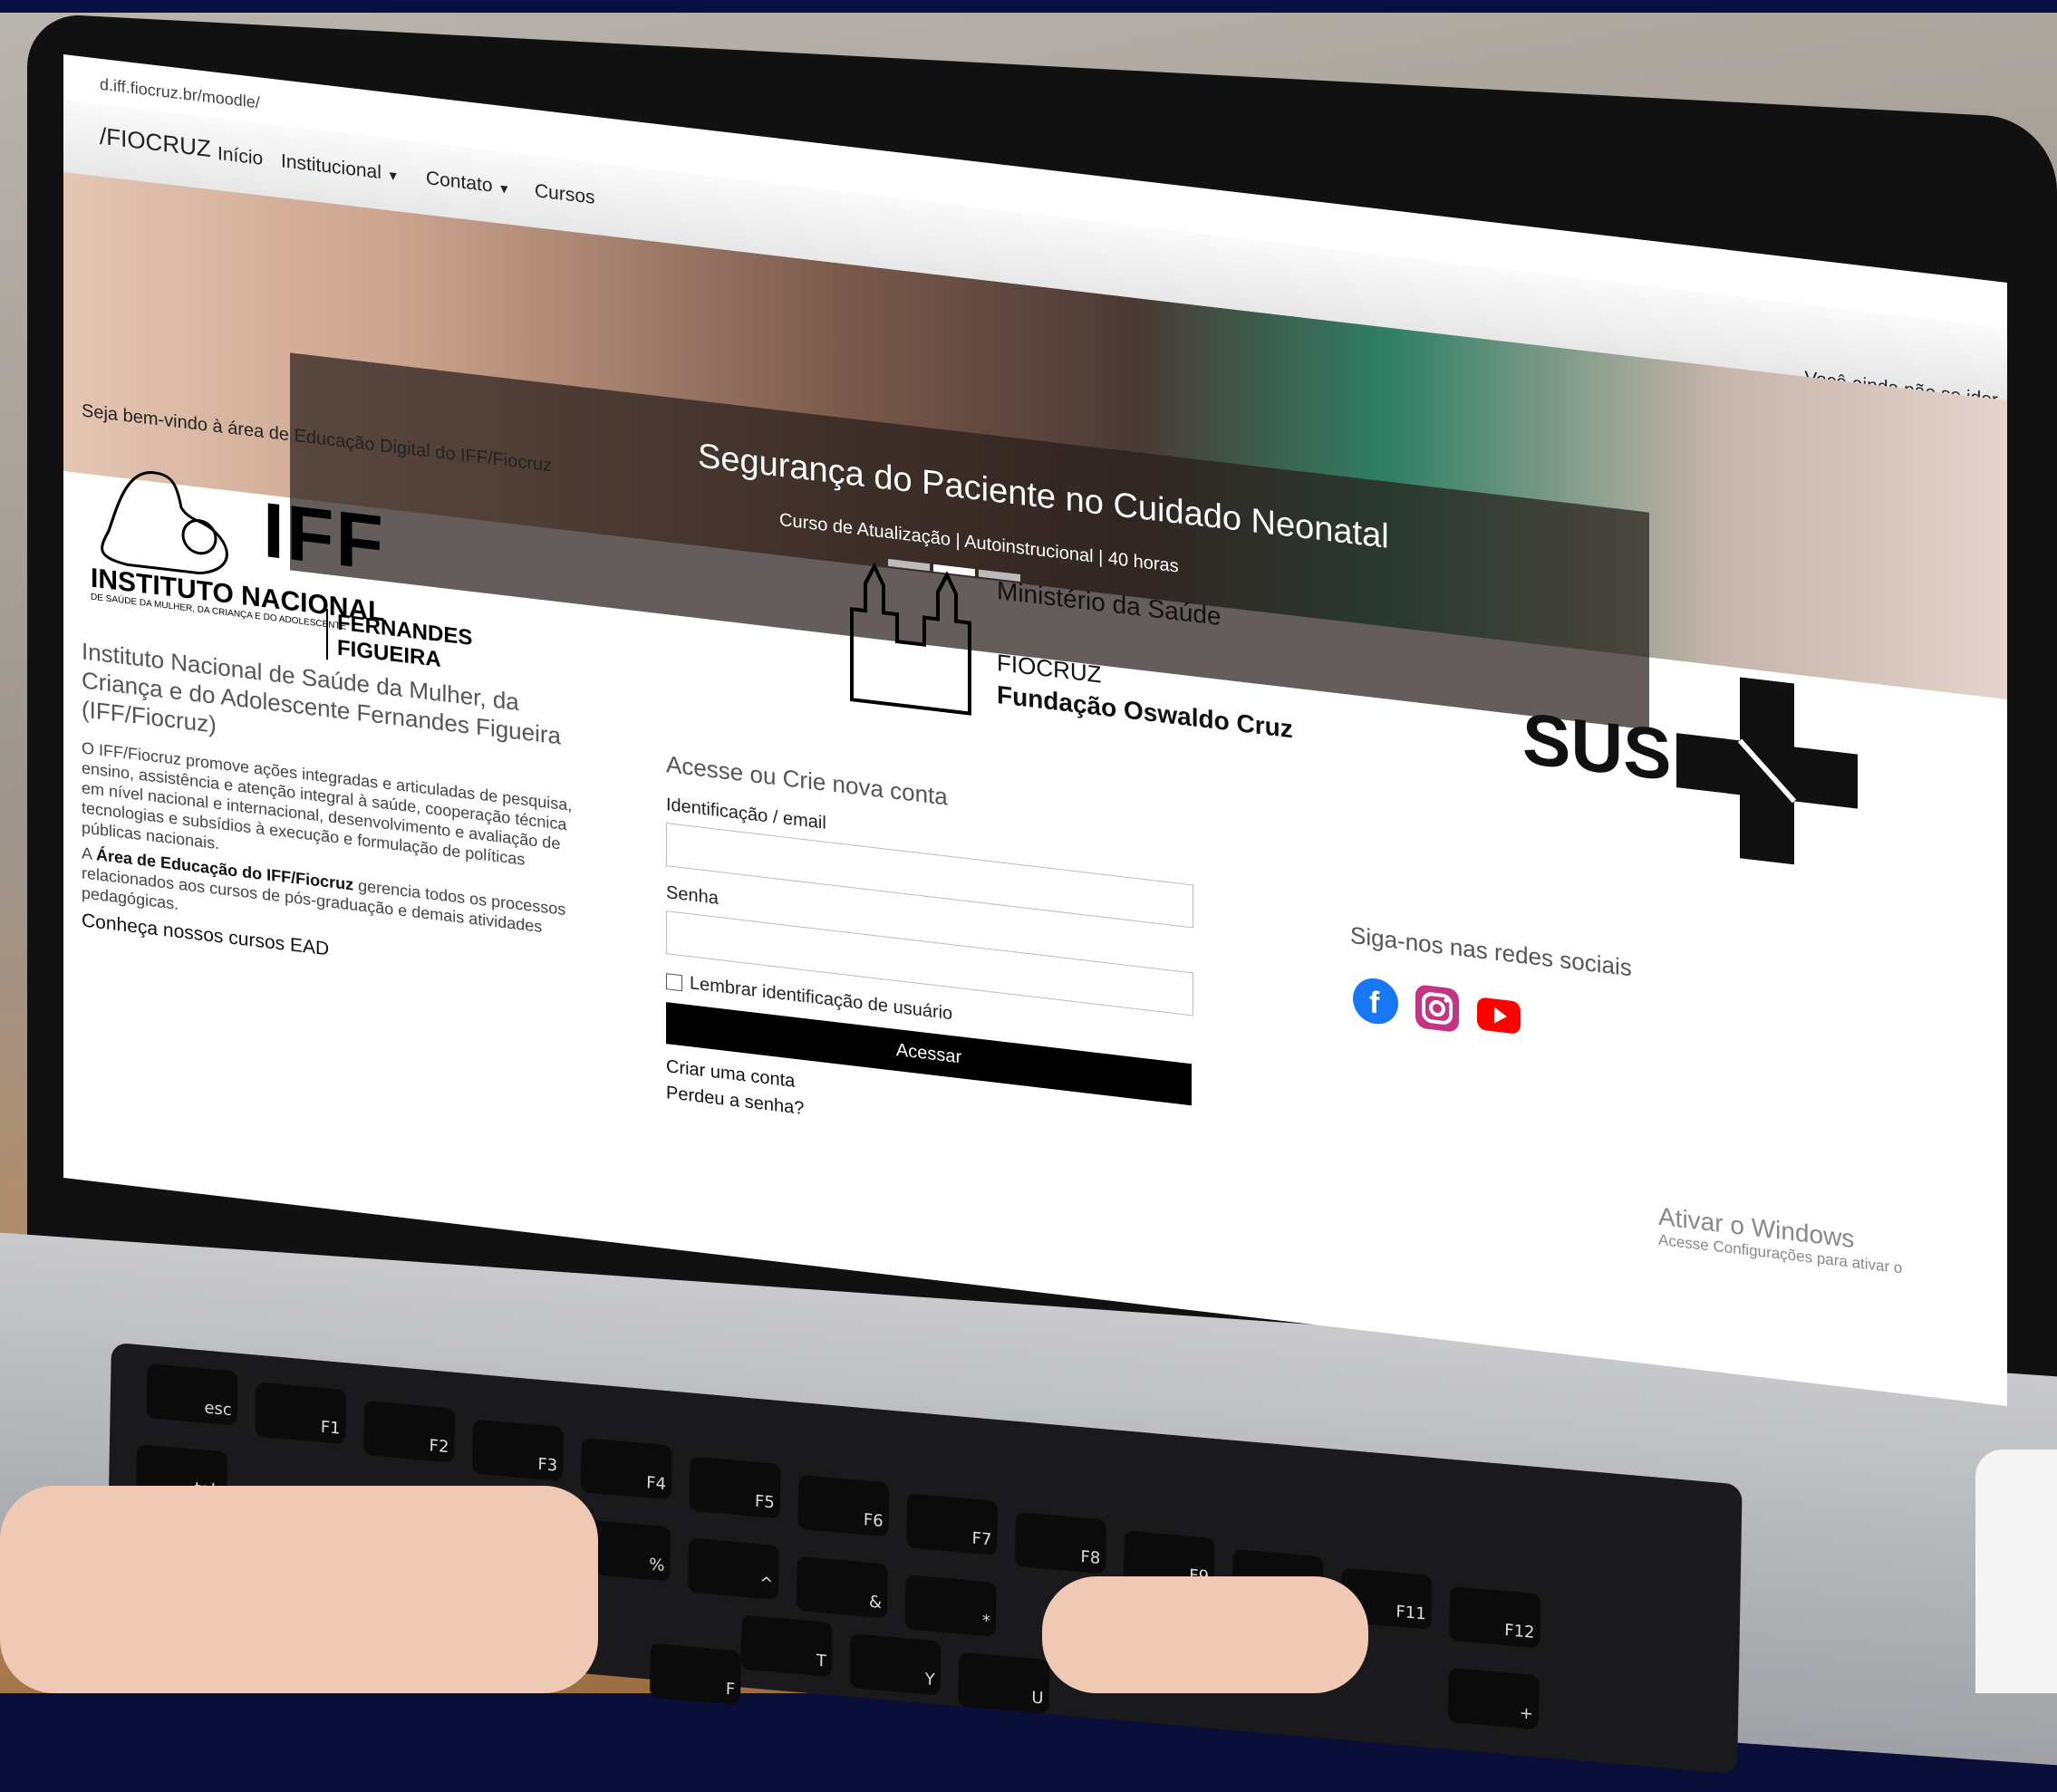  I want to click on nav-institucional: Institucional ▼, so click(340, 168).